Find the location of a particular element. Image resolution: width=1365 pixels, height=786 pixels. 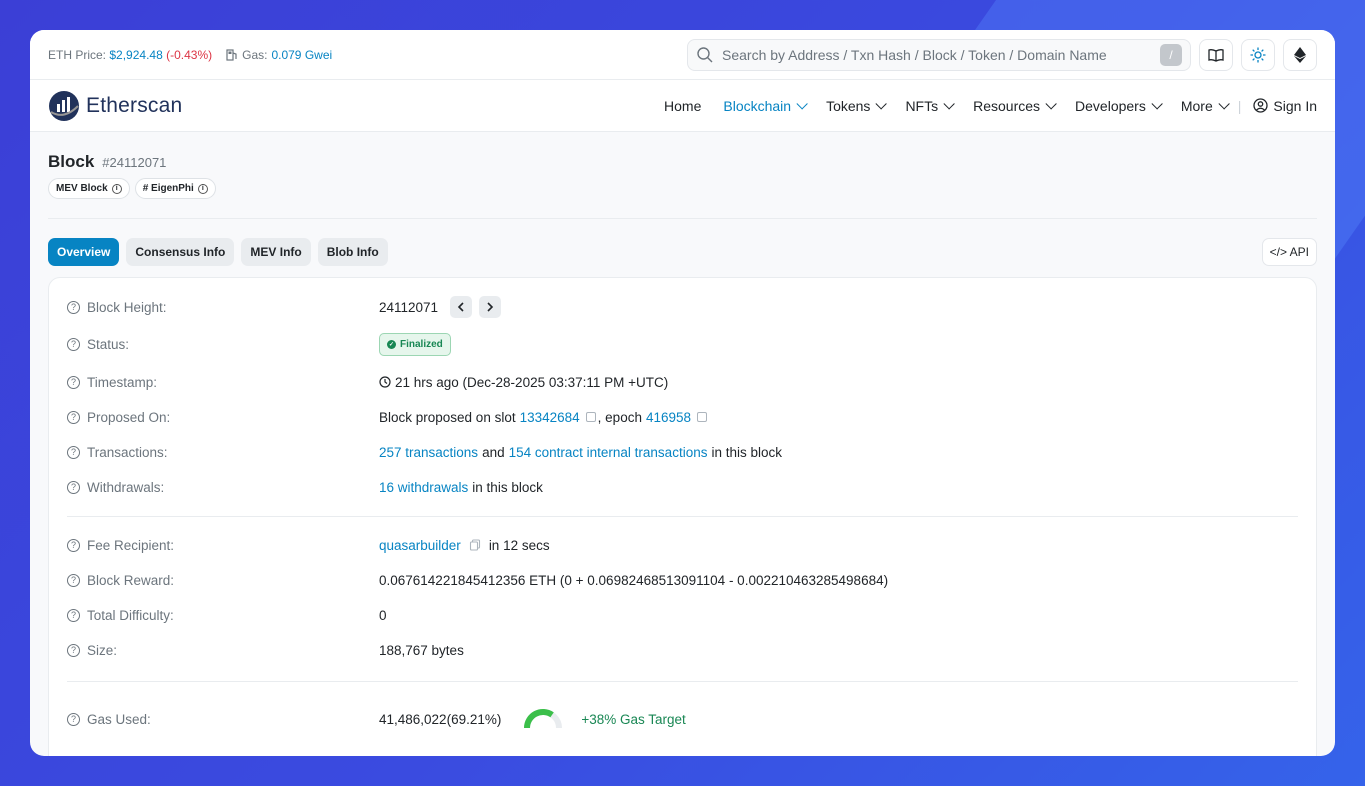

sign-in-link: Sign In is located at coordinates (1285, 106).